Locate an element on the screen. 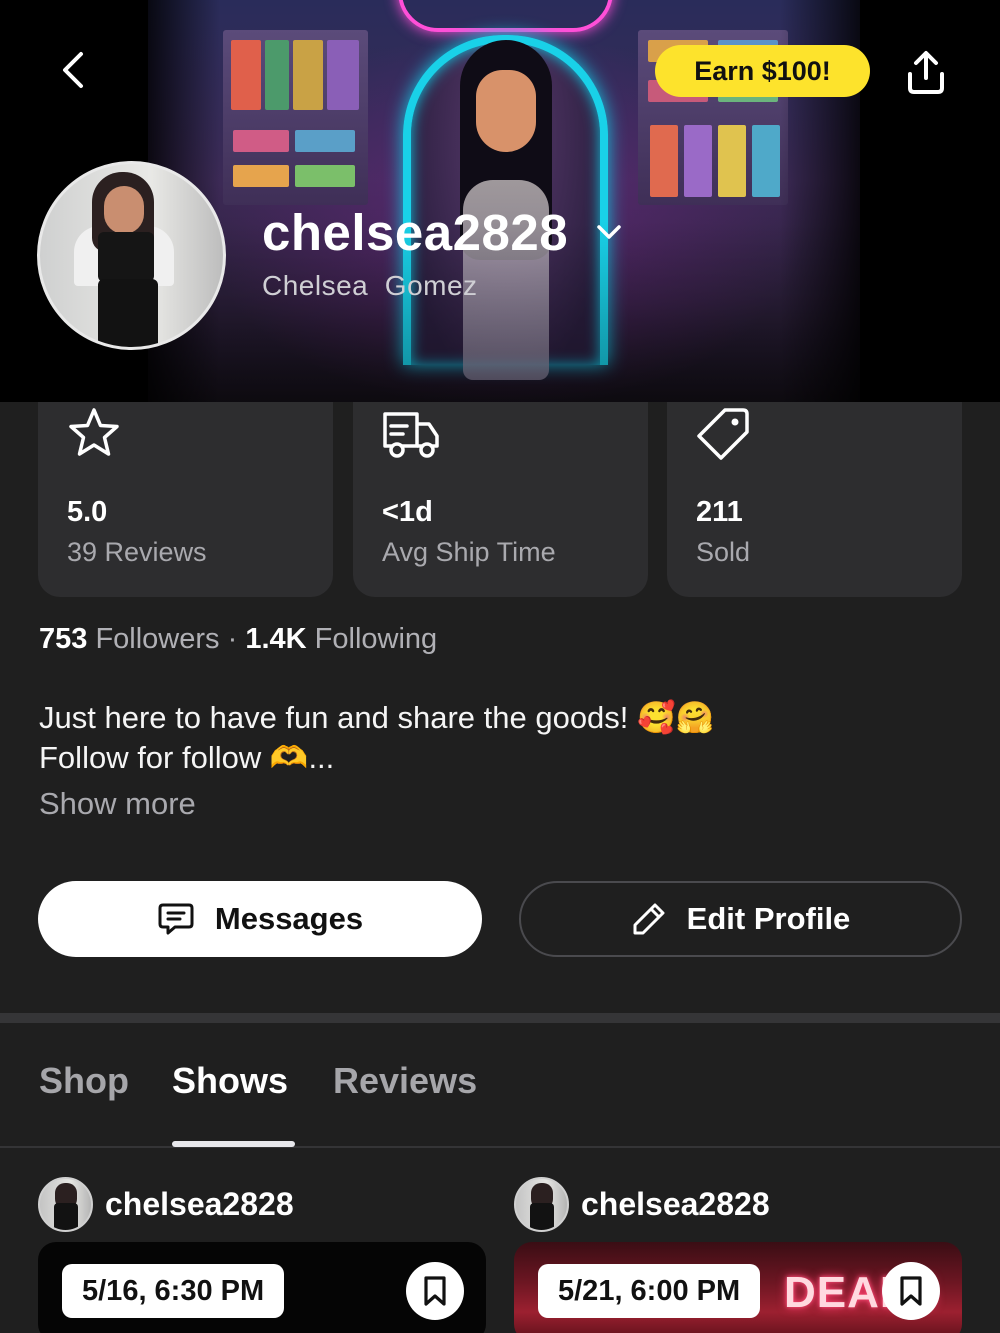 This screenshot has width=1000, height=1333. ship-time-value: <1d is located at coordinates (407, 512).